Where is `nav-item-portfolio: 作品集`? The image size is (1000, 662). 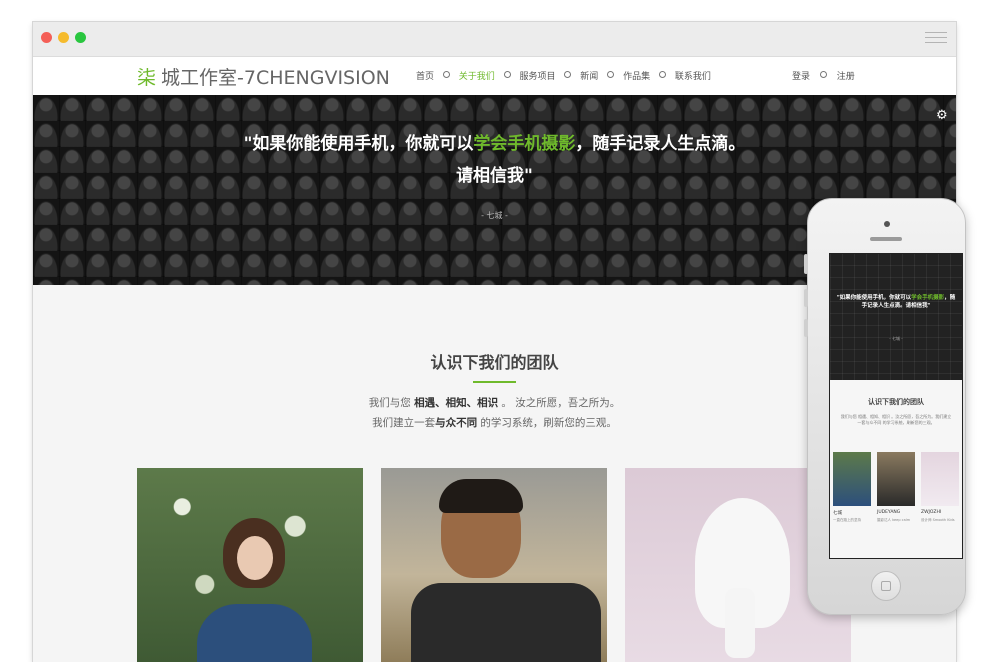 nav-item-portfolio: 作品集 is located at coordinates (636, 75).